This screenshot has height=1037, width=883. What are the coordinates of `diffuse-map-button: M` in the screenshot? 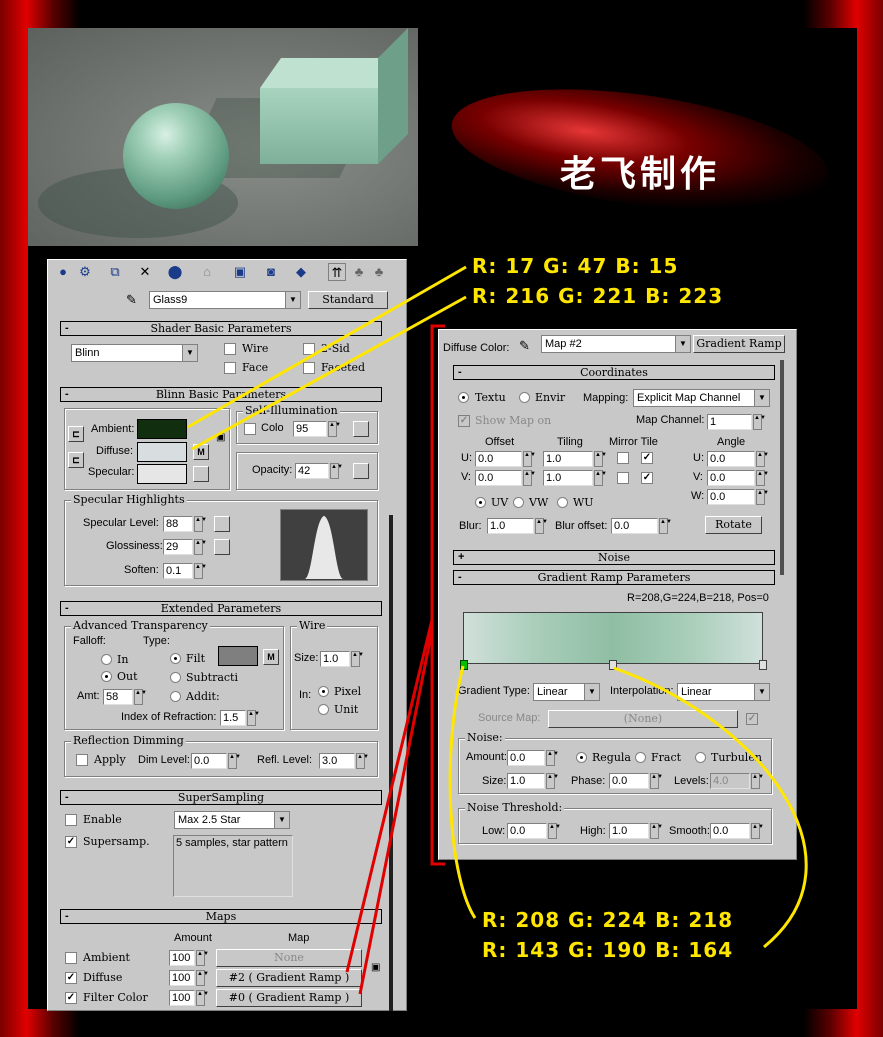 It's located at (201, 452).